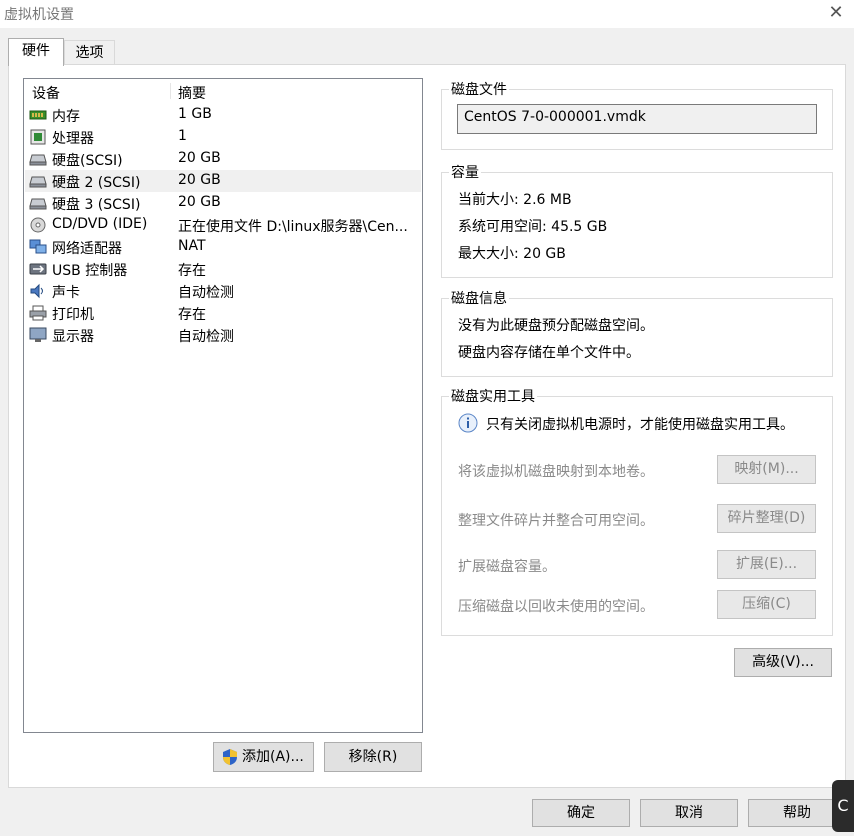  What do you see at coordinates (38, 269) in the screenshot?
I see `usb-icon` at bounding box center [38, 269].